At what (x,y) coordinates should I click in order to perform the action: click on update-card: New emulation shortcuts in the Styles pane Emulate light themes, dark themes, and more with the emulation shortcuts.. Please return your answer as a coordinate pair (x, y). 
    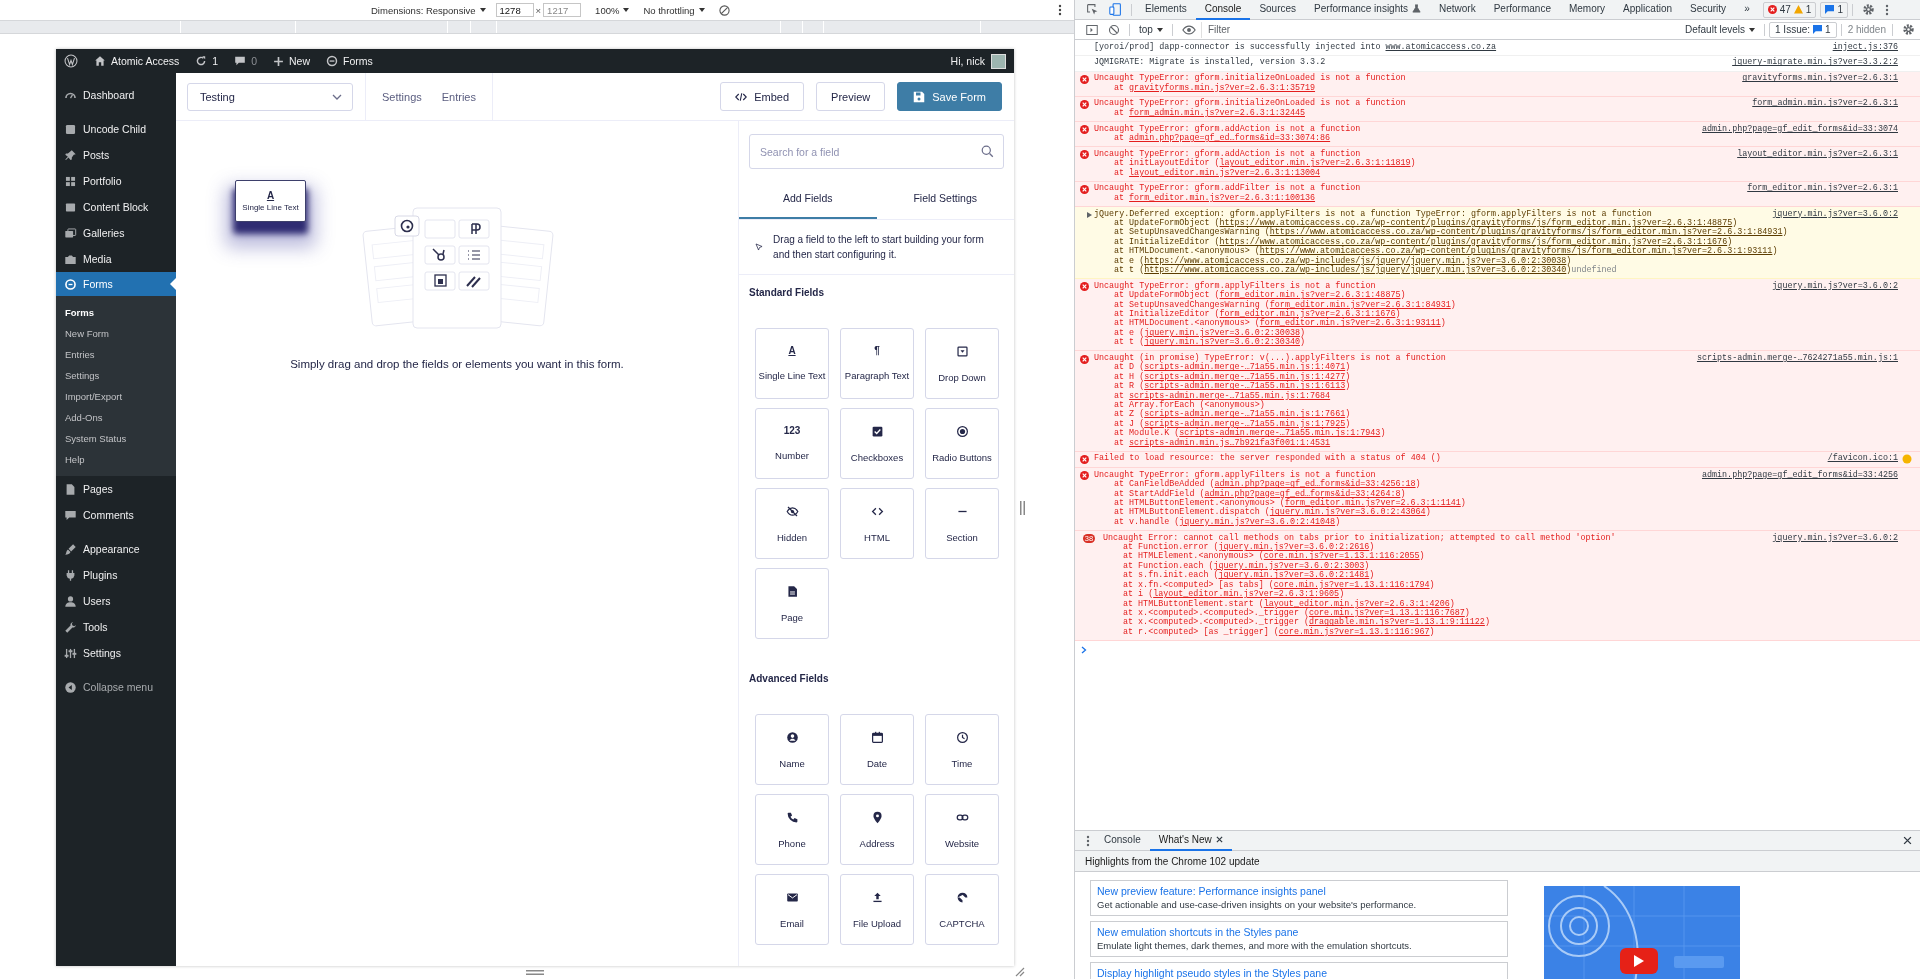
    Looking at the image, I should click on (1299, 939).